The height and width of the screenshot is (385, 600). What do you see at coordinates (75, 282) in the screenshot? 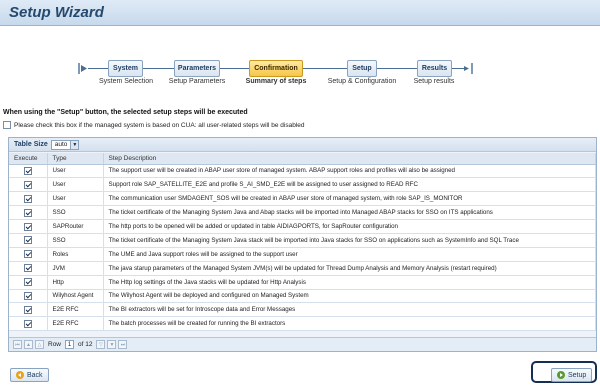
I see `step-type: Http` at bounding box center [75, 282].